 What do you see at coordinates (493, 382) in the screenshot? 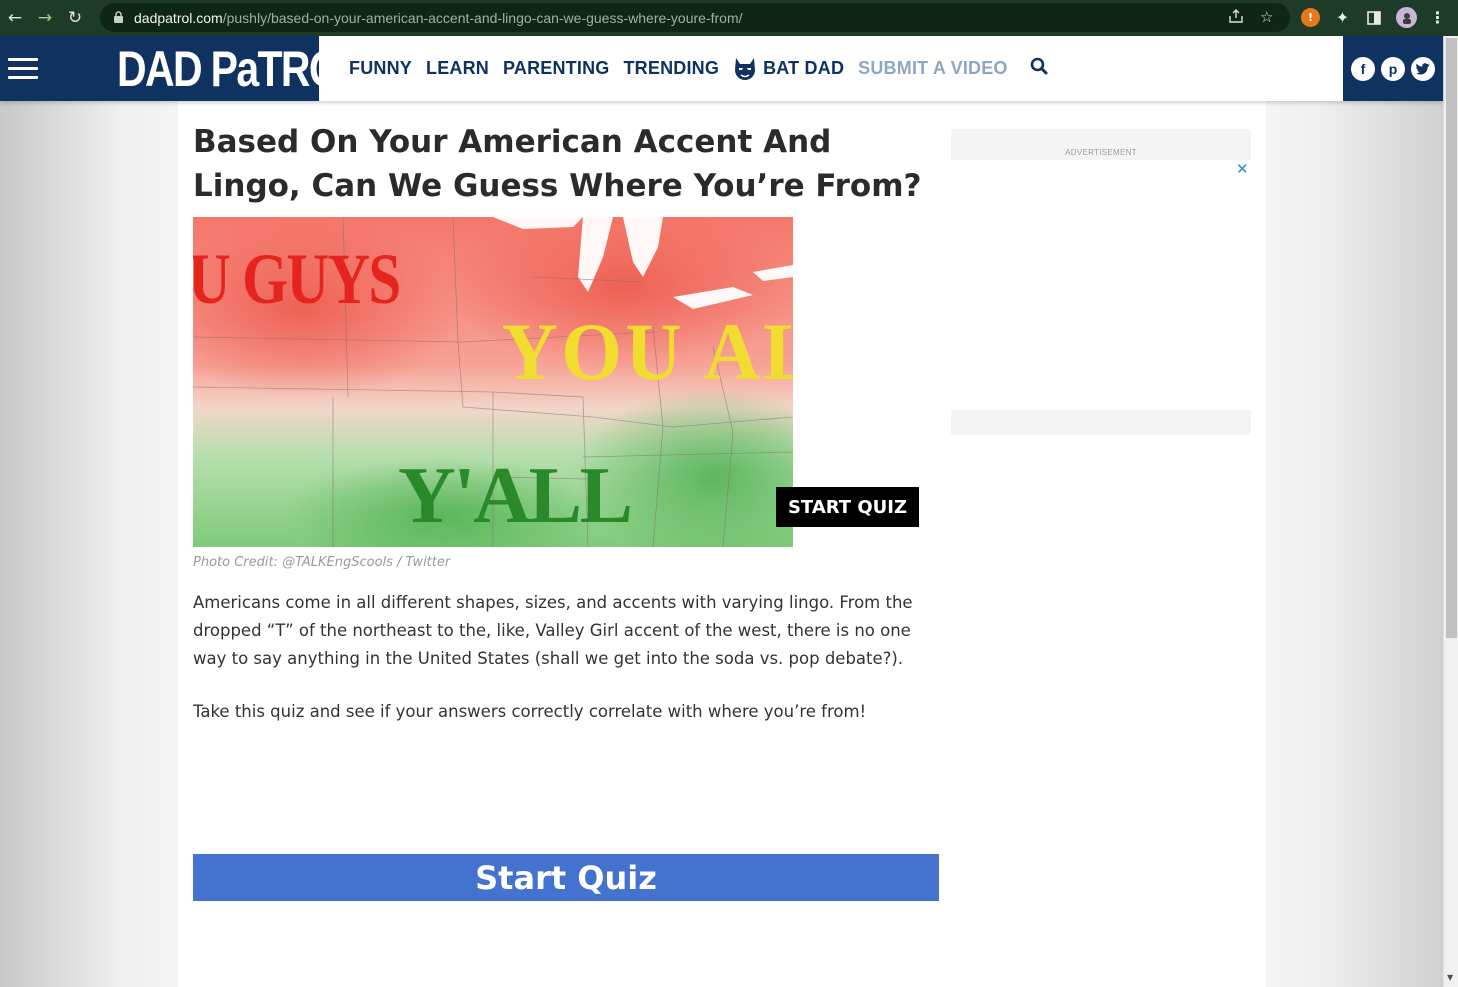
I see `hero-map-image: U GUYS YOU AL Y'ALL` at bounding box center [493, 382].